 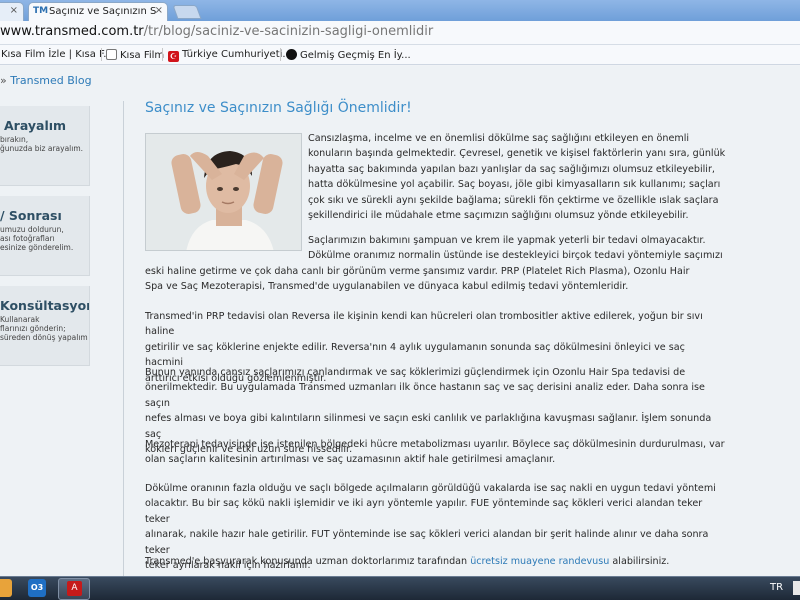 What do you see at coordinates (187, 12) in the screenshot?
I see `new-tab-button` at bounding box center [187, 12].